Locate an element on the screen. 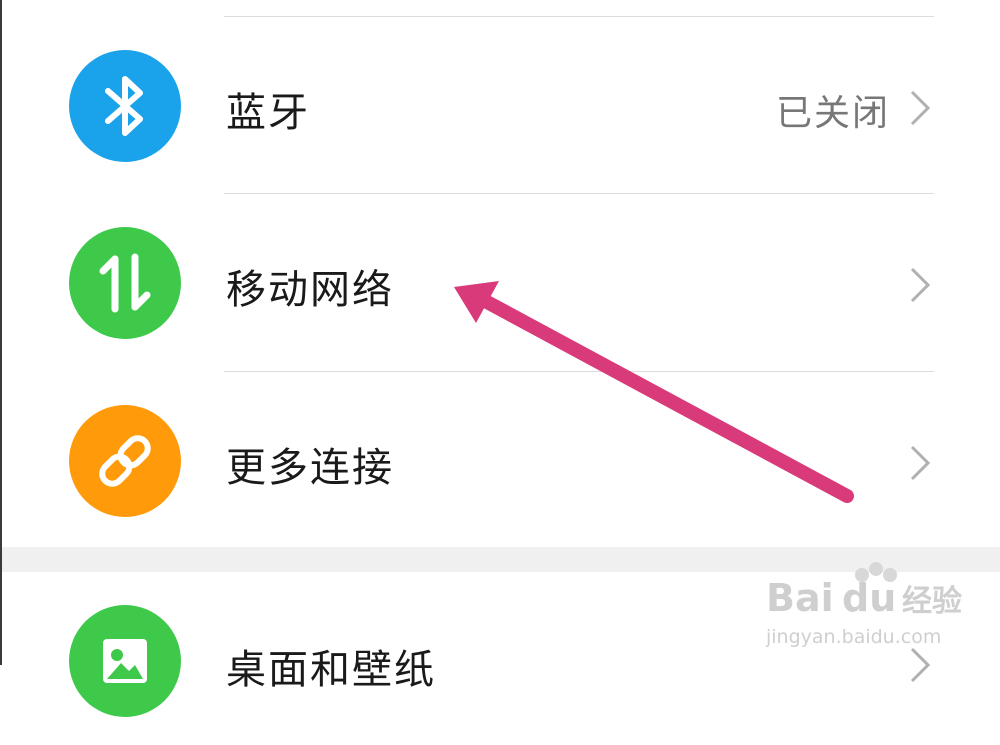 The height and width of the screenshot is (745, 1000). svg-text: 经验 is located at coordinates (932, 601).